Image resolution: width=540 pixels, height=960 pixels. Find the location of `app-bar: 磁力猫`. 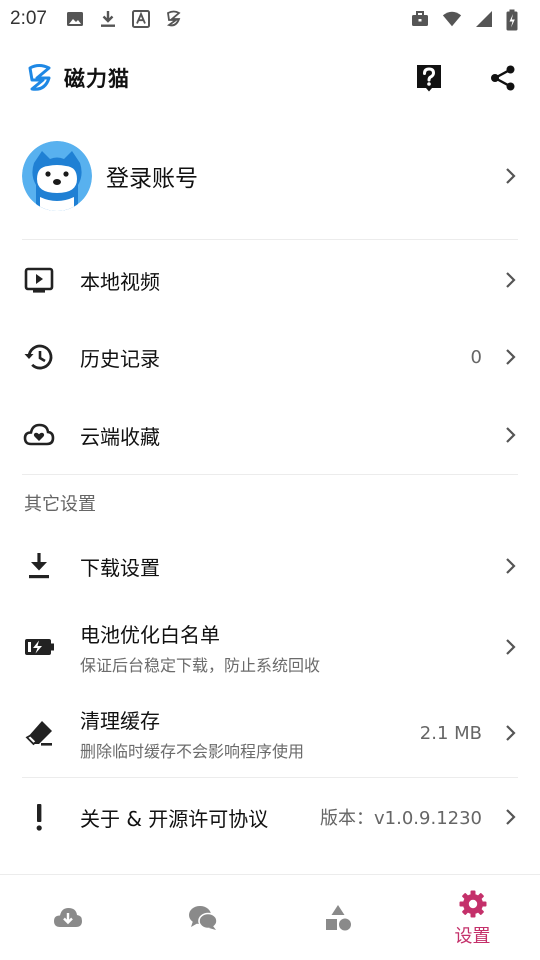

app-bar: 磁力猫 is located at coordinates (270, 78).